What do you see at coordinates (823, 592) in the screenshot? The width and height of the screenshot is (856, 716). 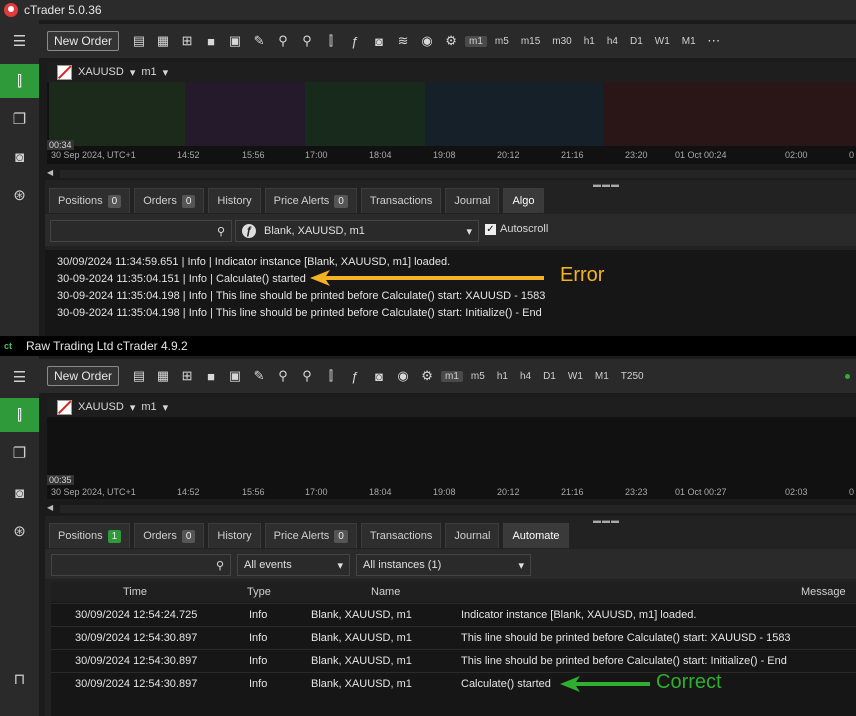 I see `column-message: Message` at bounding box center [823, 592].